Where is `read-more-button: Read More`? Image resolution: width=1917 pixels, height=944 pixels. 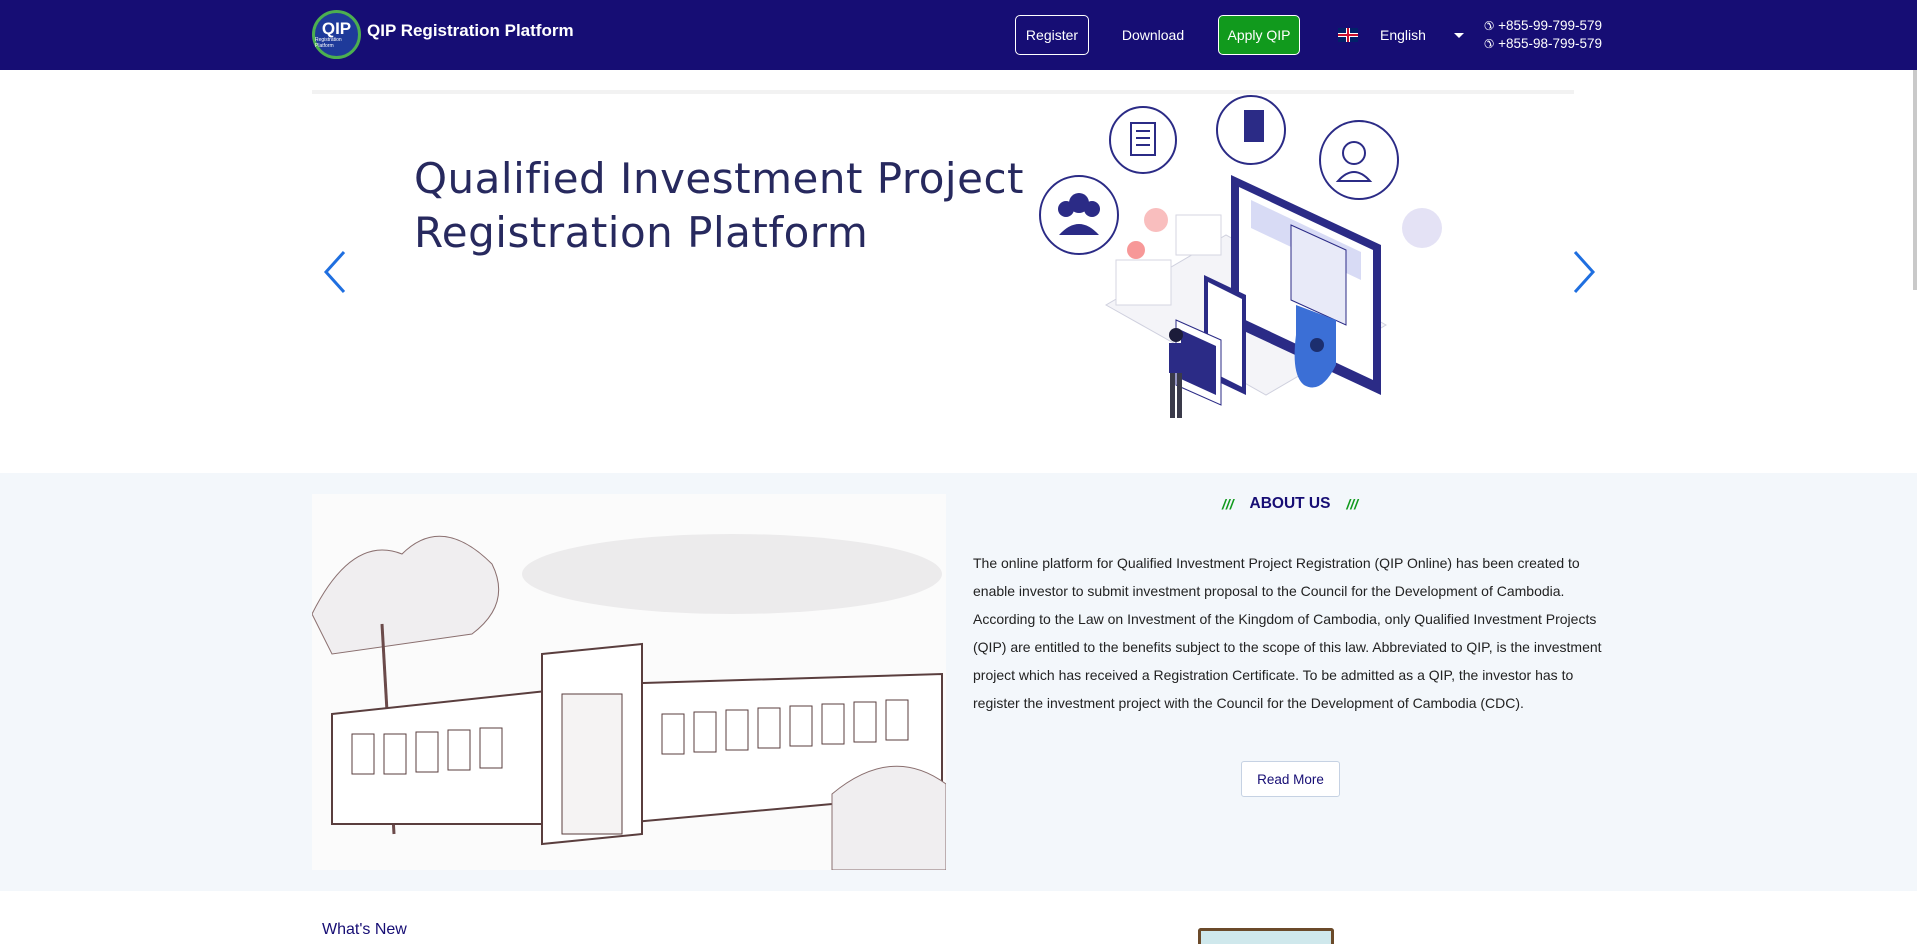
read-more-button: Read More is located at coordinates (1290, 779).